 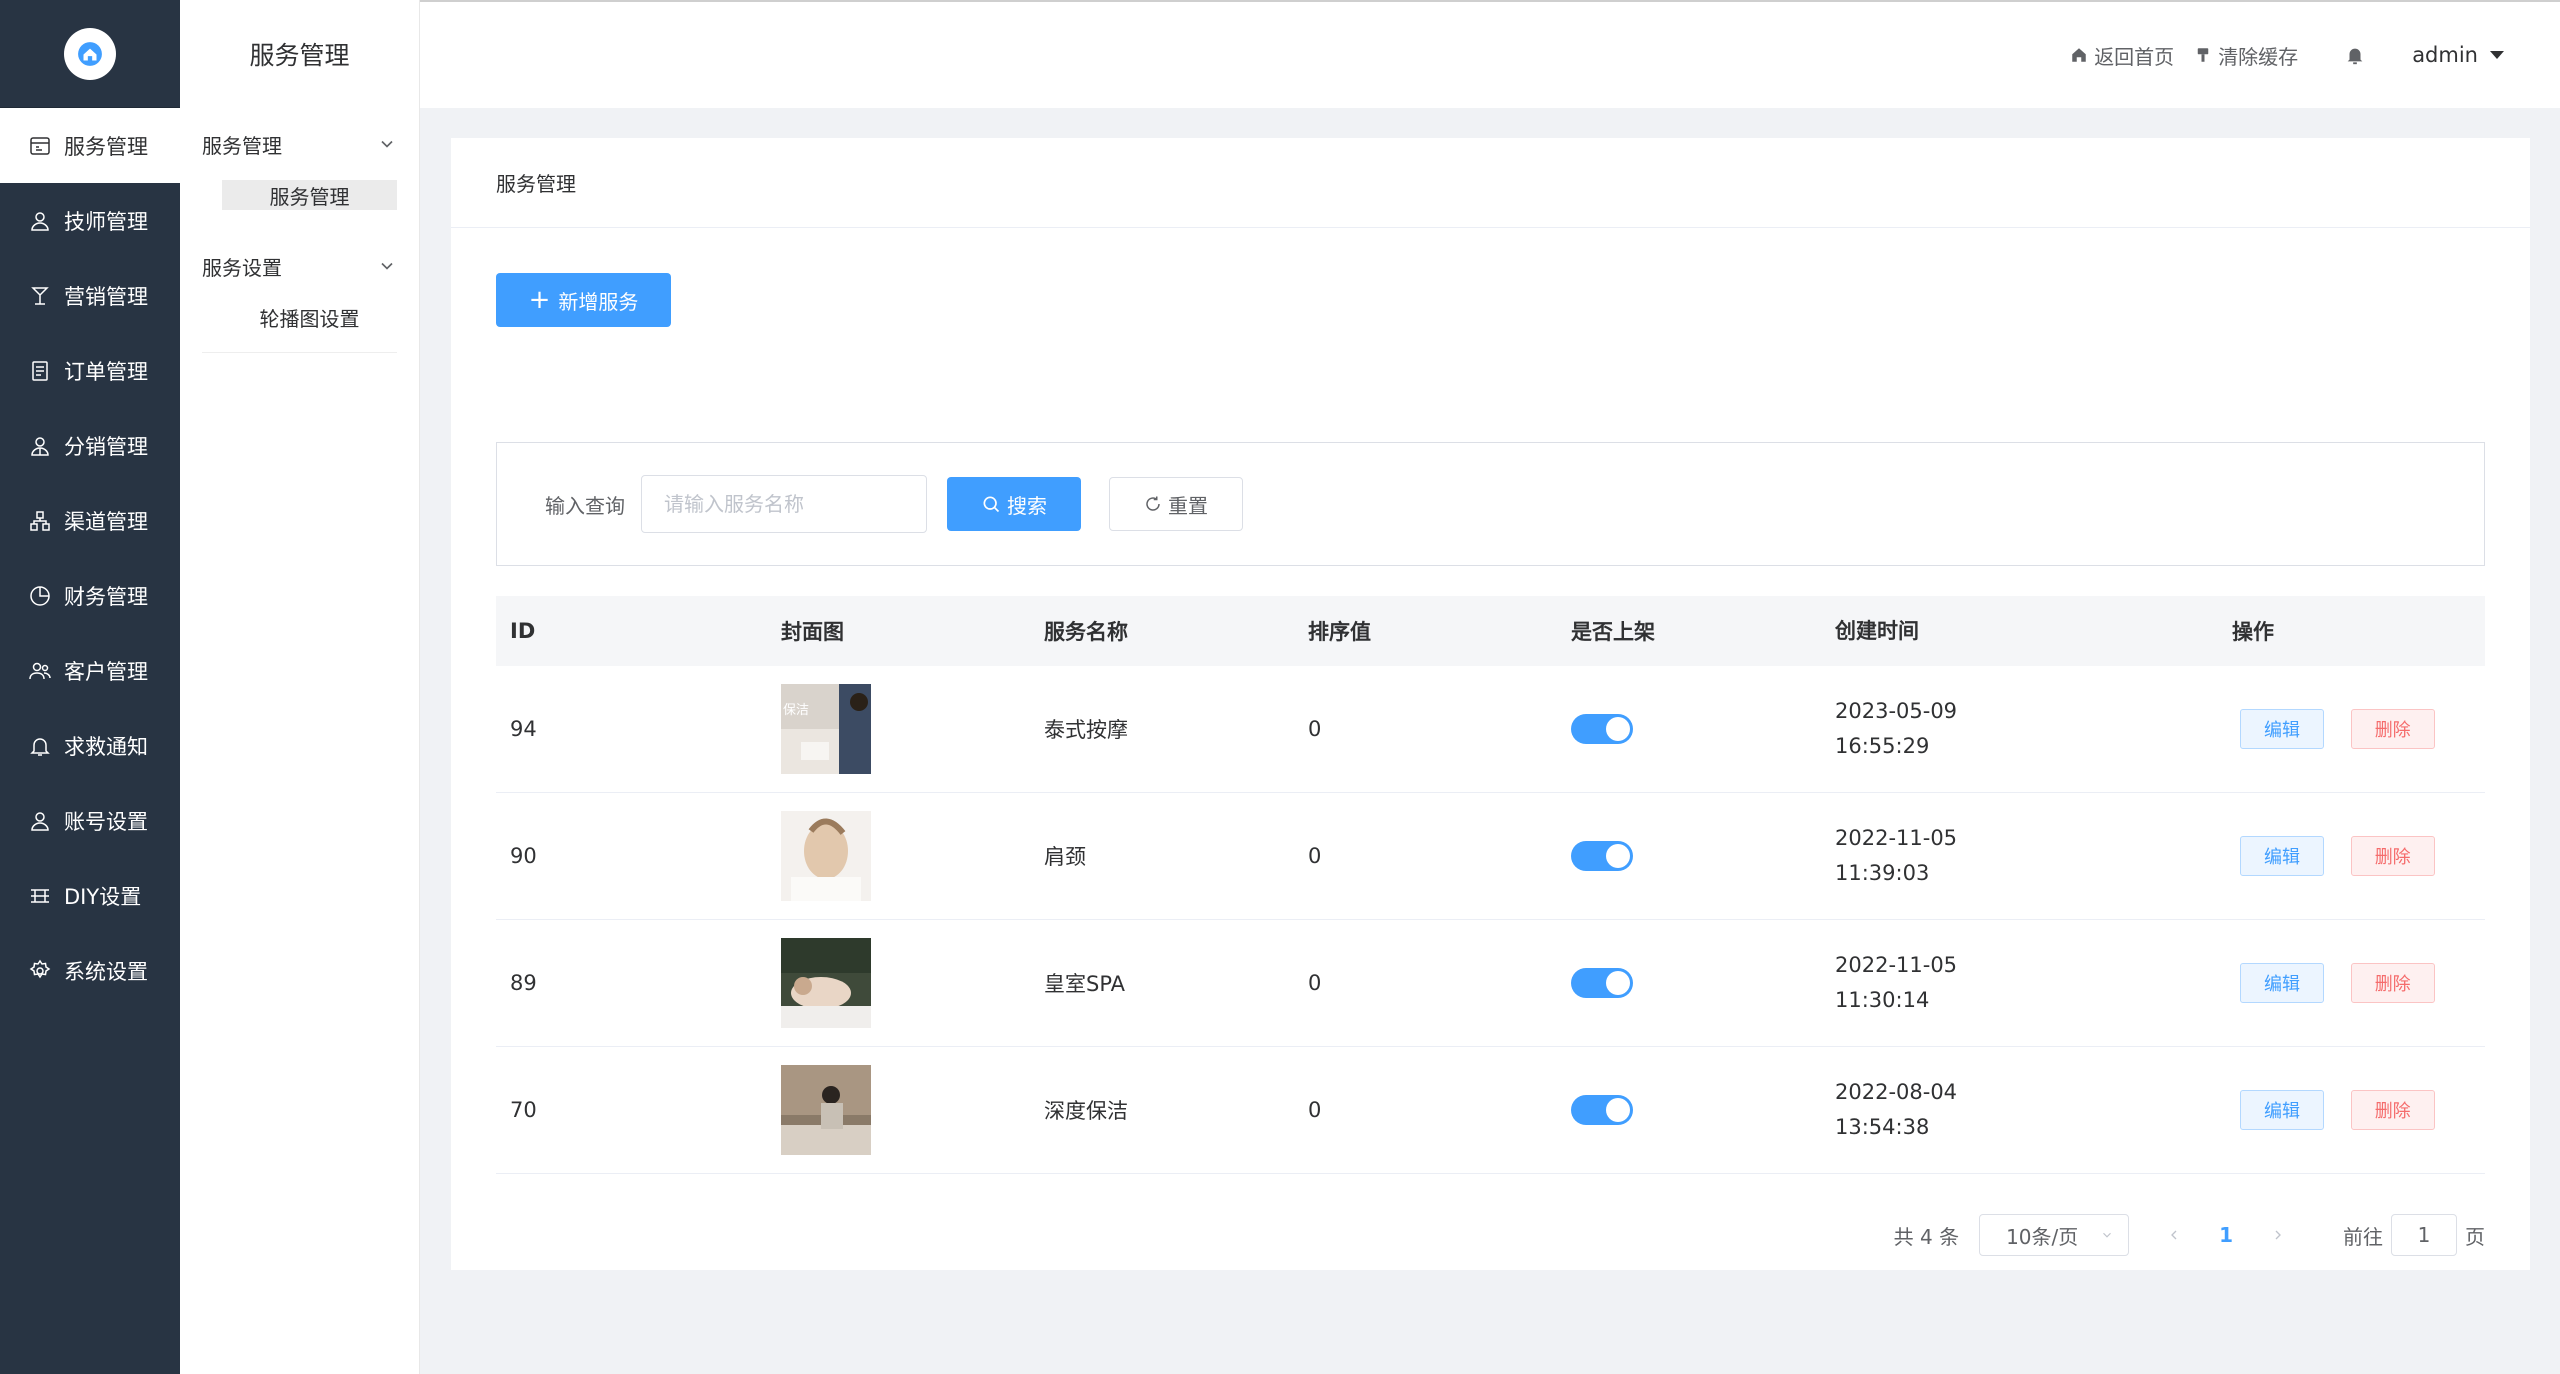 I want to click on nav-item-channel: 渠道管理, so click(x=90, y=520).